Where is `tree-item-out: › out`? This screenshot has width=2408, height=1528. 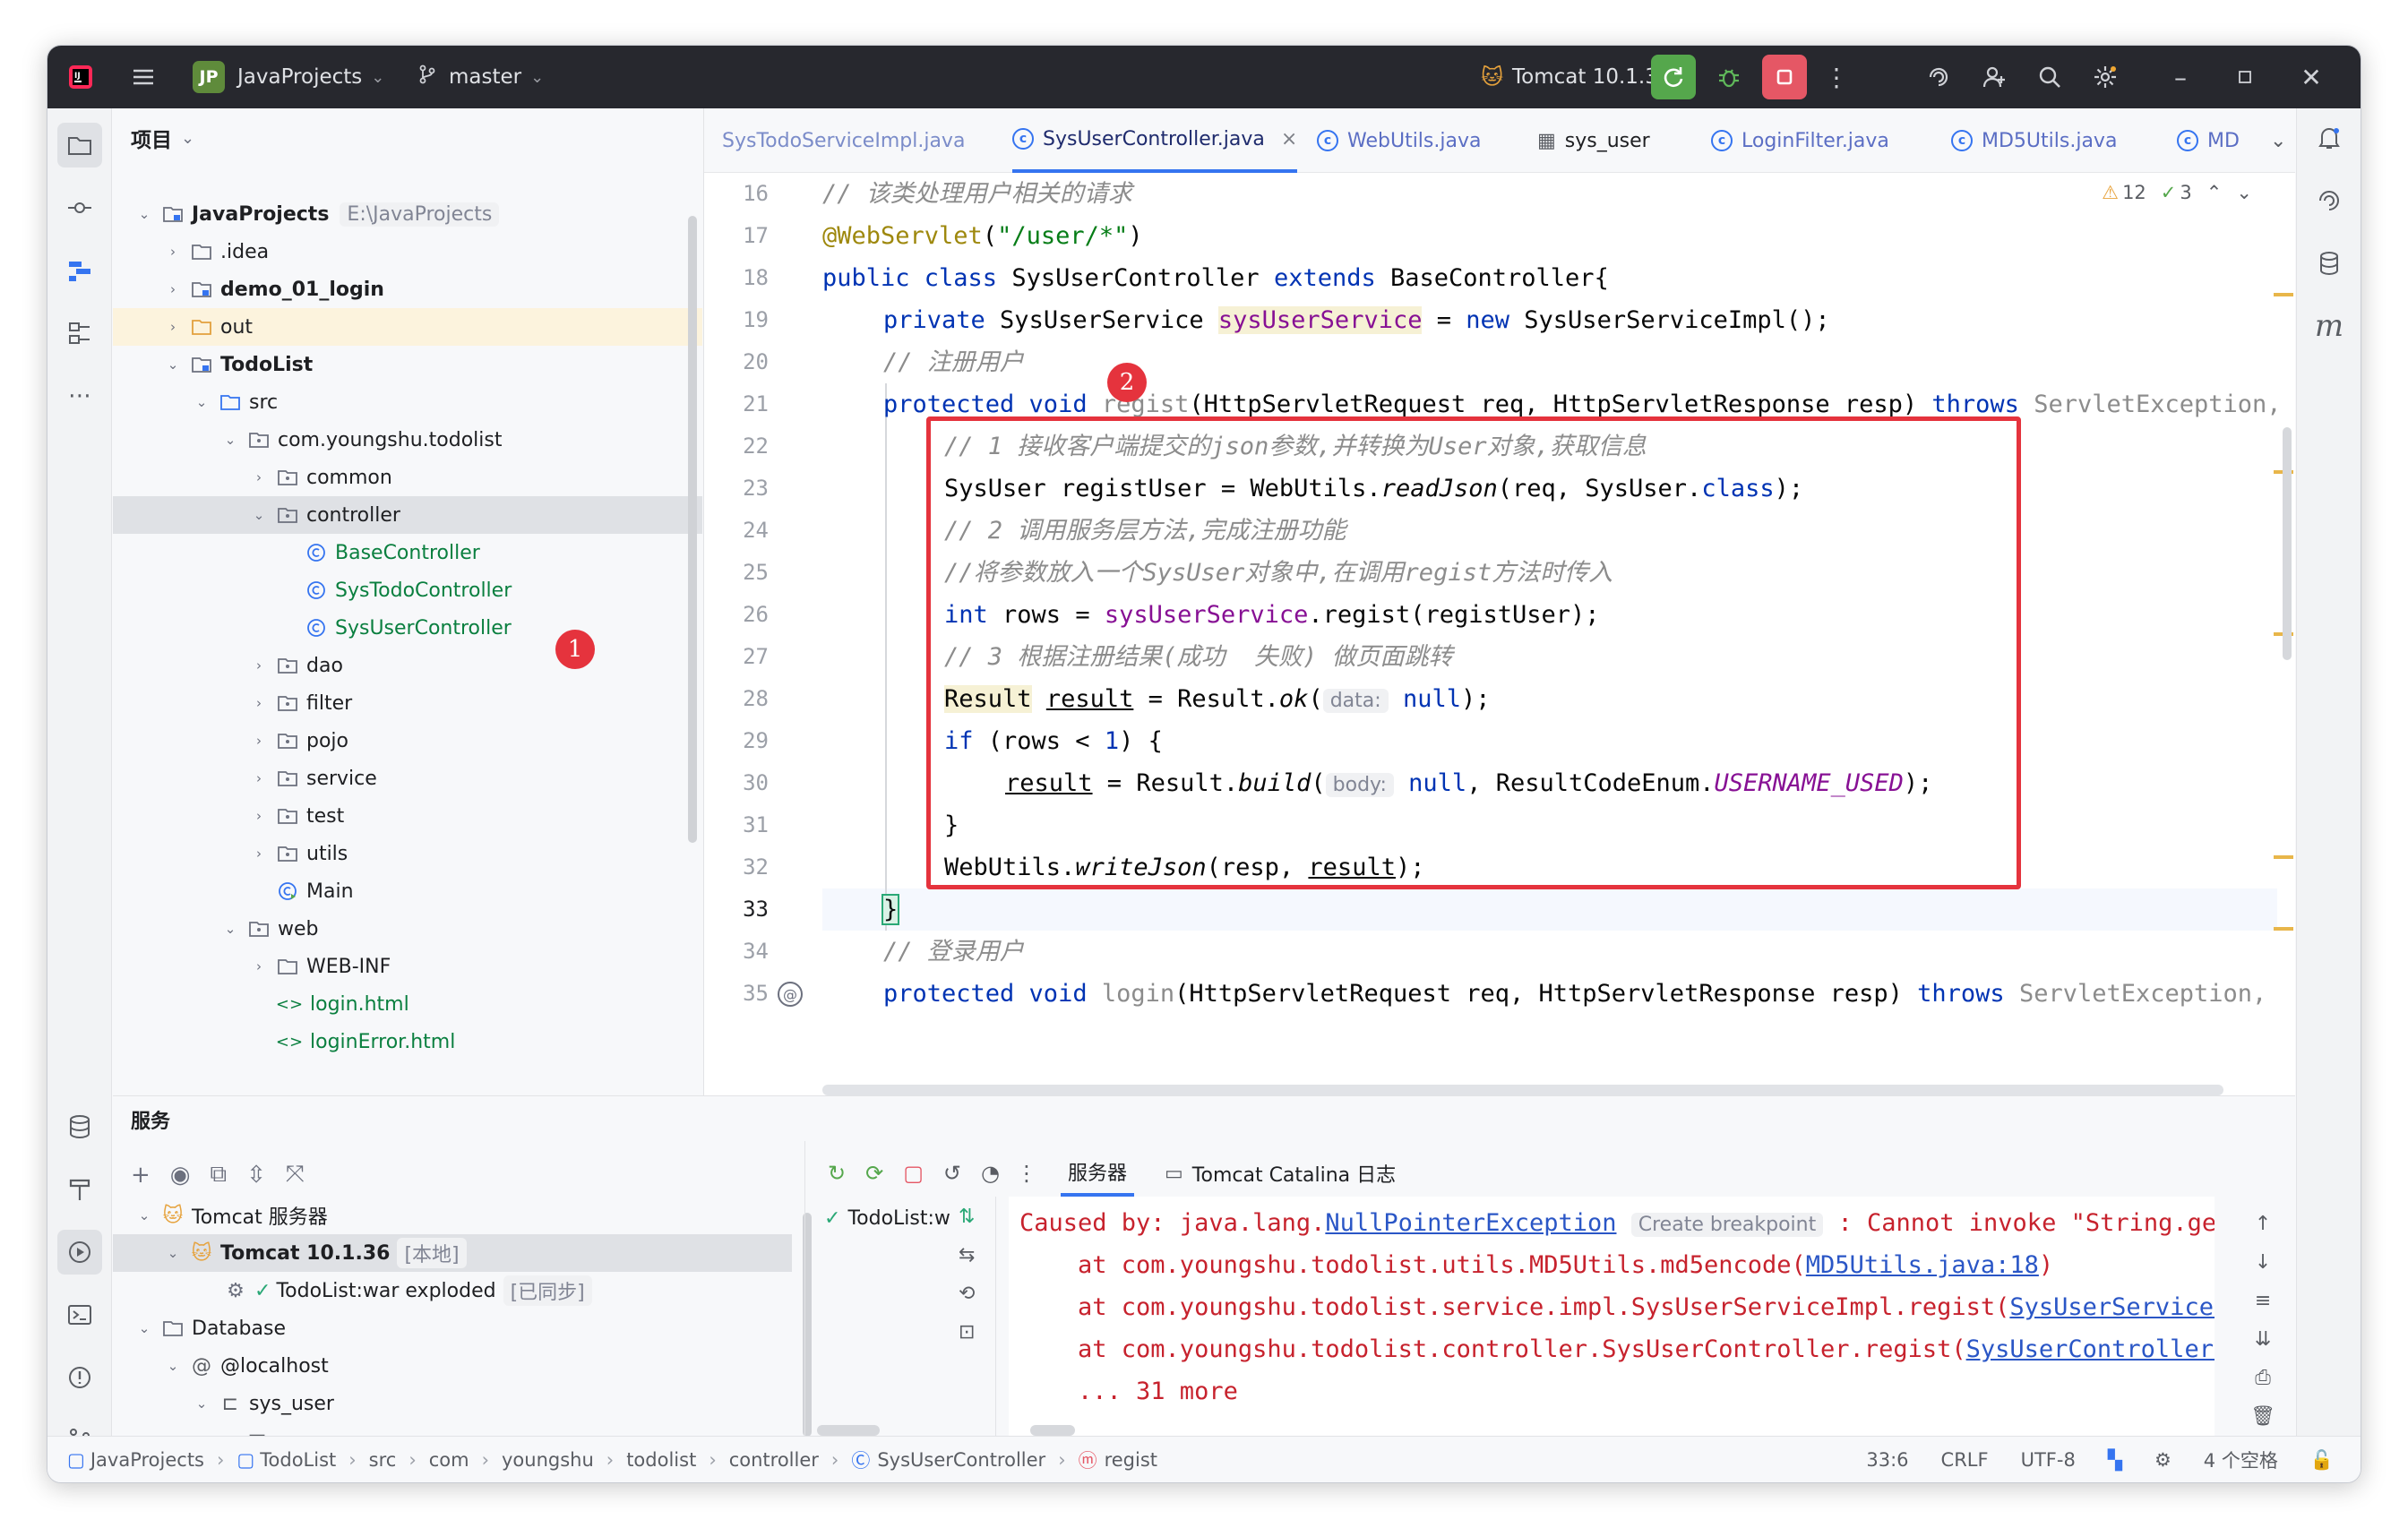
tree-item-out: › out is located at coordinates (407, 327).